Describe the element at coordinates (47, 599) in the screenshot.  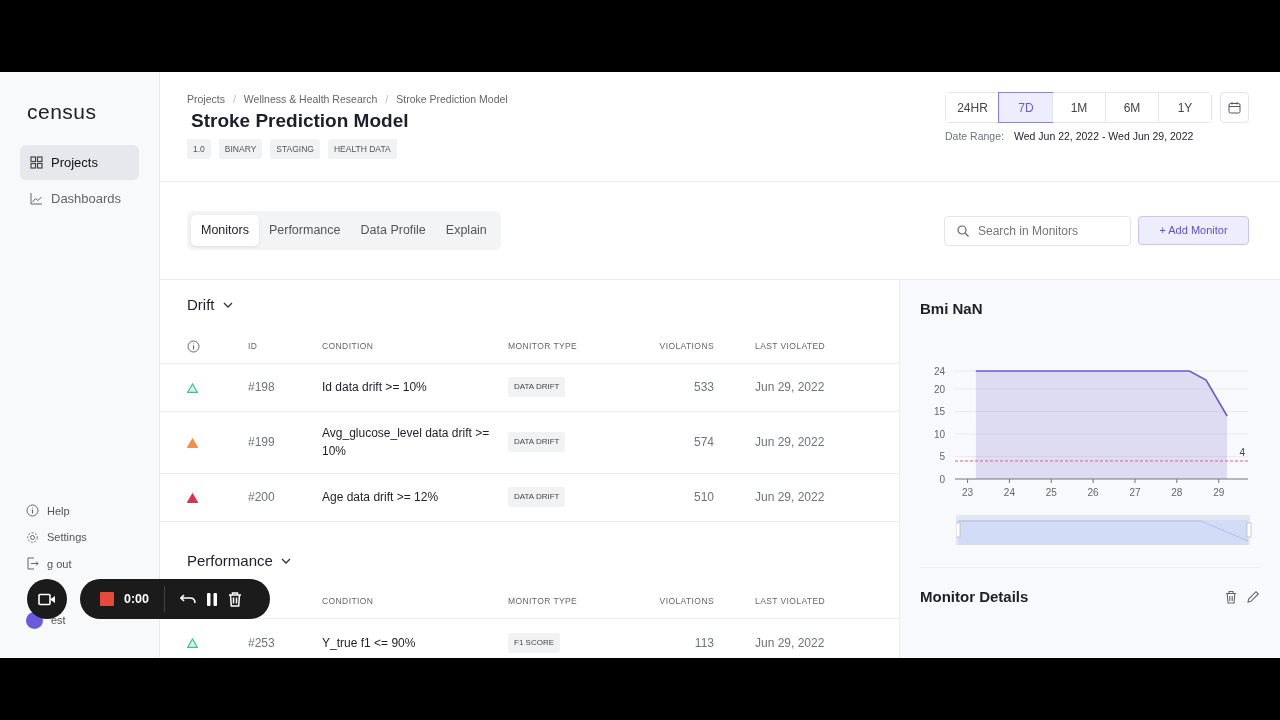
I see `video-camera-icon` at that location.